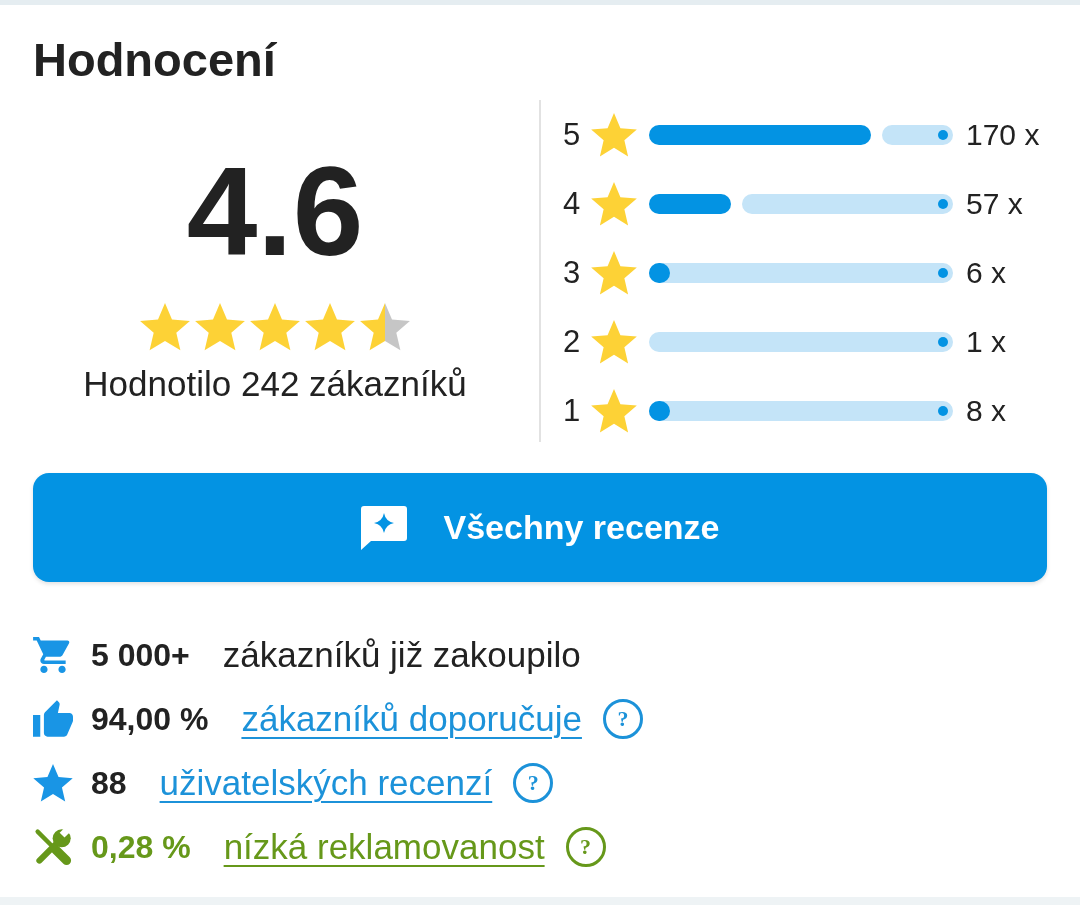 The height and width of the screenshot is (905, 1080). What do you see at coordinates (154, 60) in the screenshot?
I see `section-title: Hodnocení` at bounding box center [154, 60].